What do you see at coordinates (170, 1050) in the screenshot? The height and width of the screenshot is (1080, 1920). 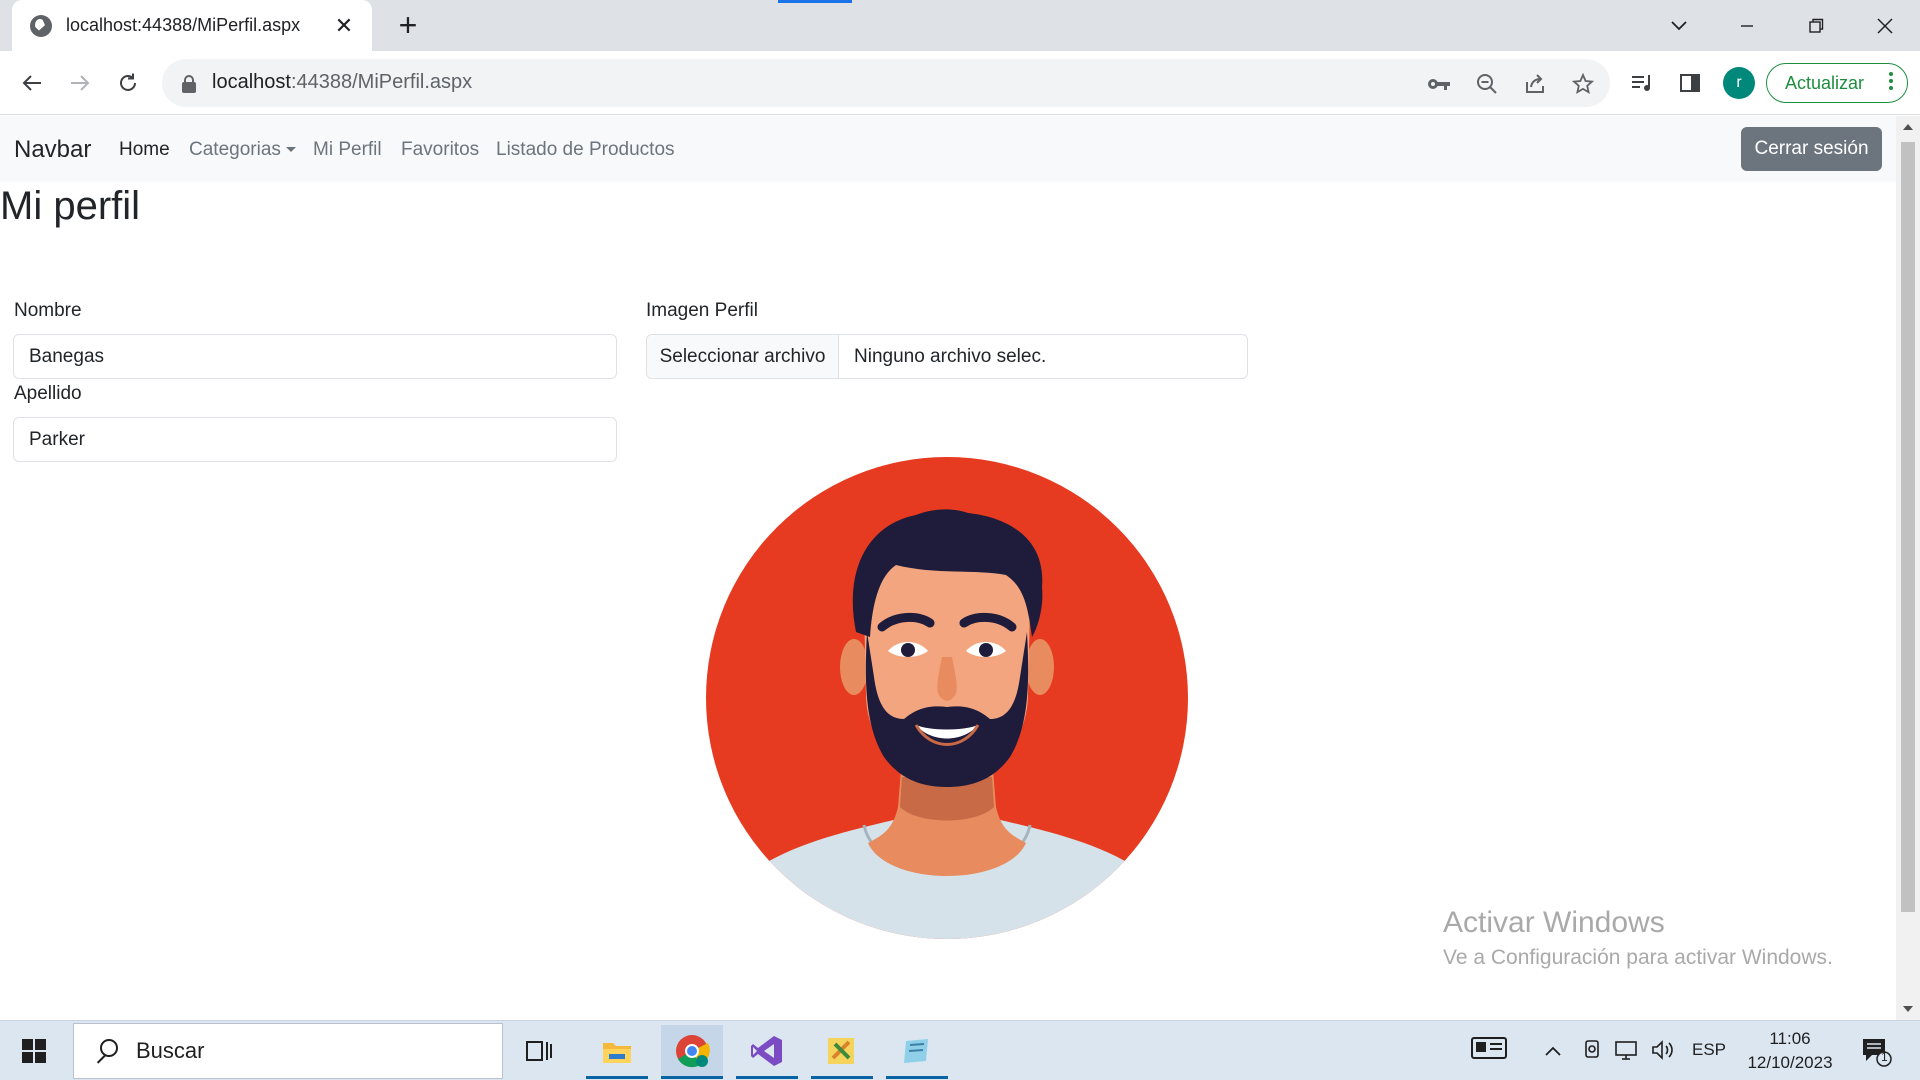 I see `search-placeholder: Buscar` at bounding box center [170, 1050].